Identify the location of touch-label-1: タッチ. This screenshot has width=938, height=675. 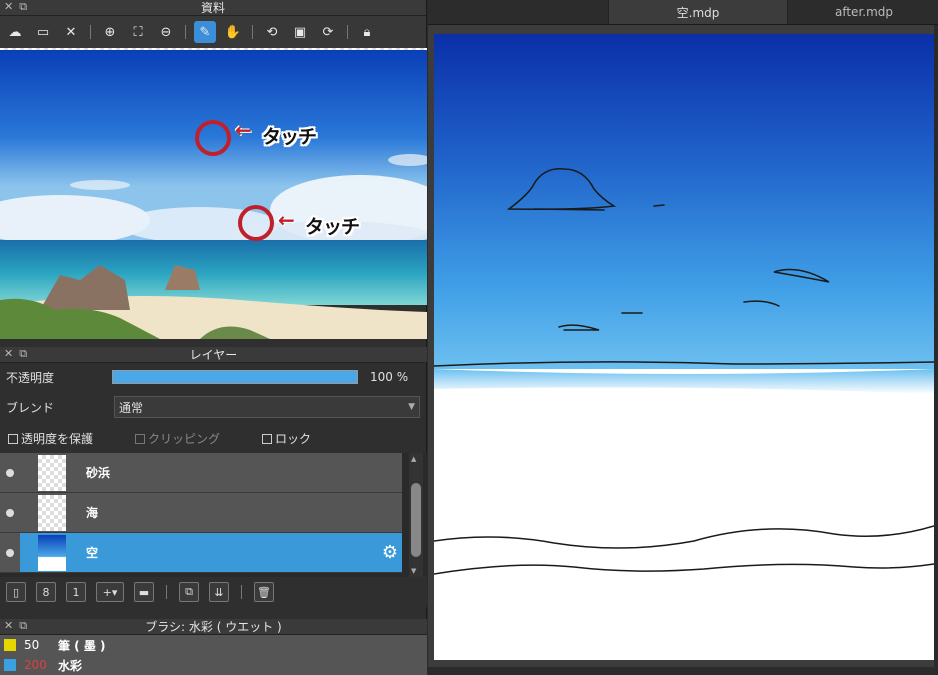
(289, 137).